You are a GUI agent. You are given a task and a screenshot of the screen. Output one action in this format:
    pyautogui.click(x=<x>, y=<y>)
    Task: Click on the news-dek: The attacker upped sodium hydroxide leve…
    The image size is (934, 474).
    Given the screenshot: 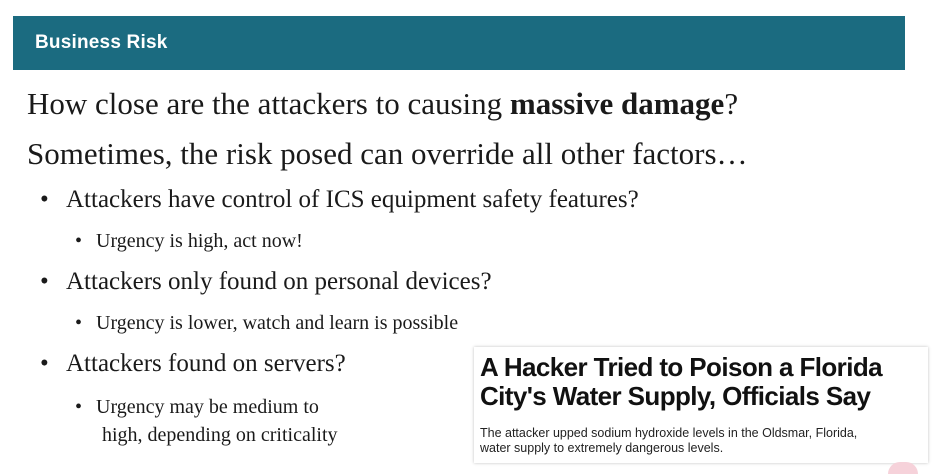 What is the action you would take?
    pyautogui.click(x=700, y=441)
    